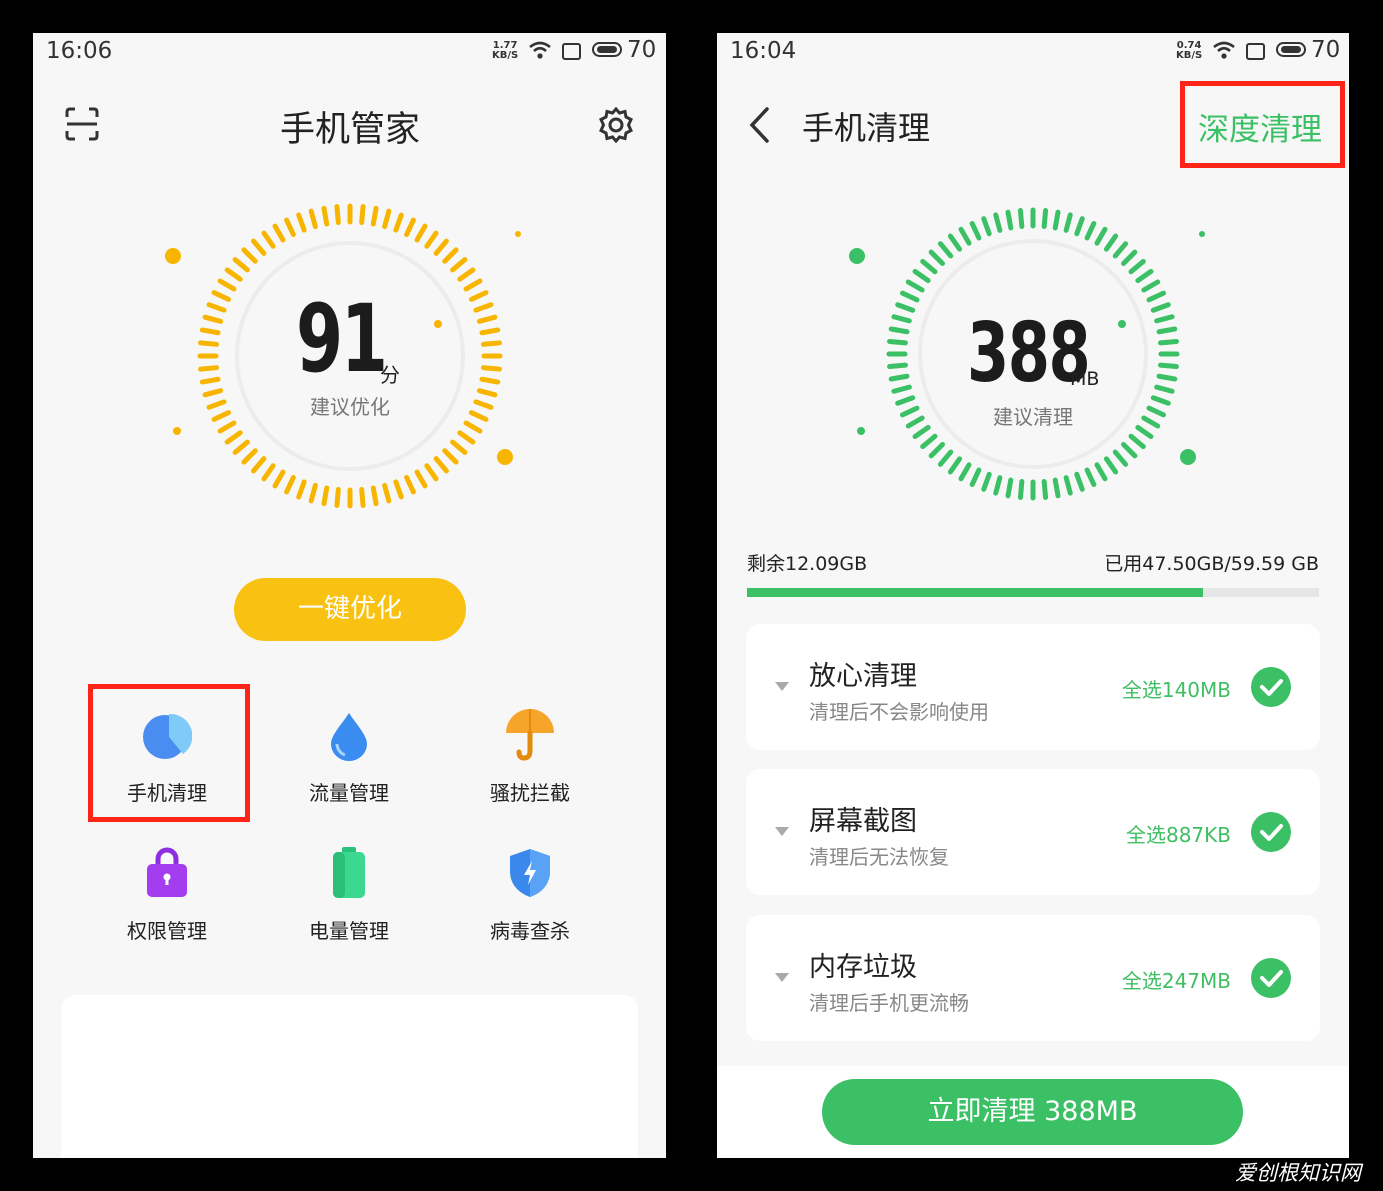  I want to click on category-title: 屏幕截图, so click(863, 821).